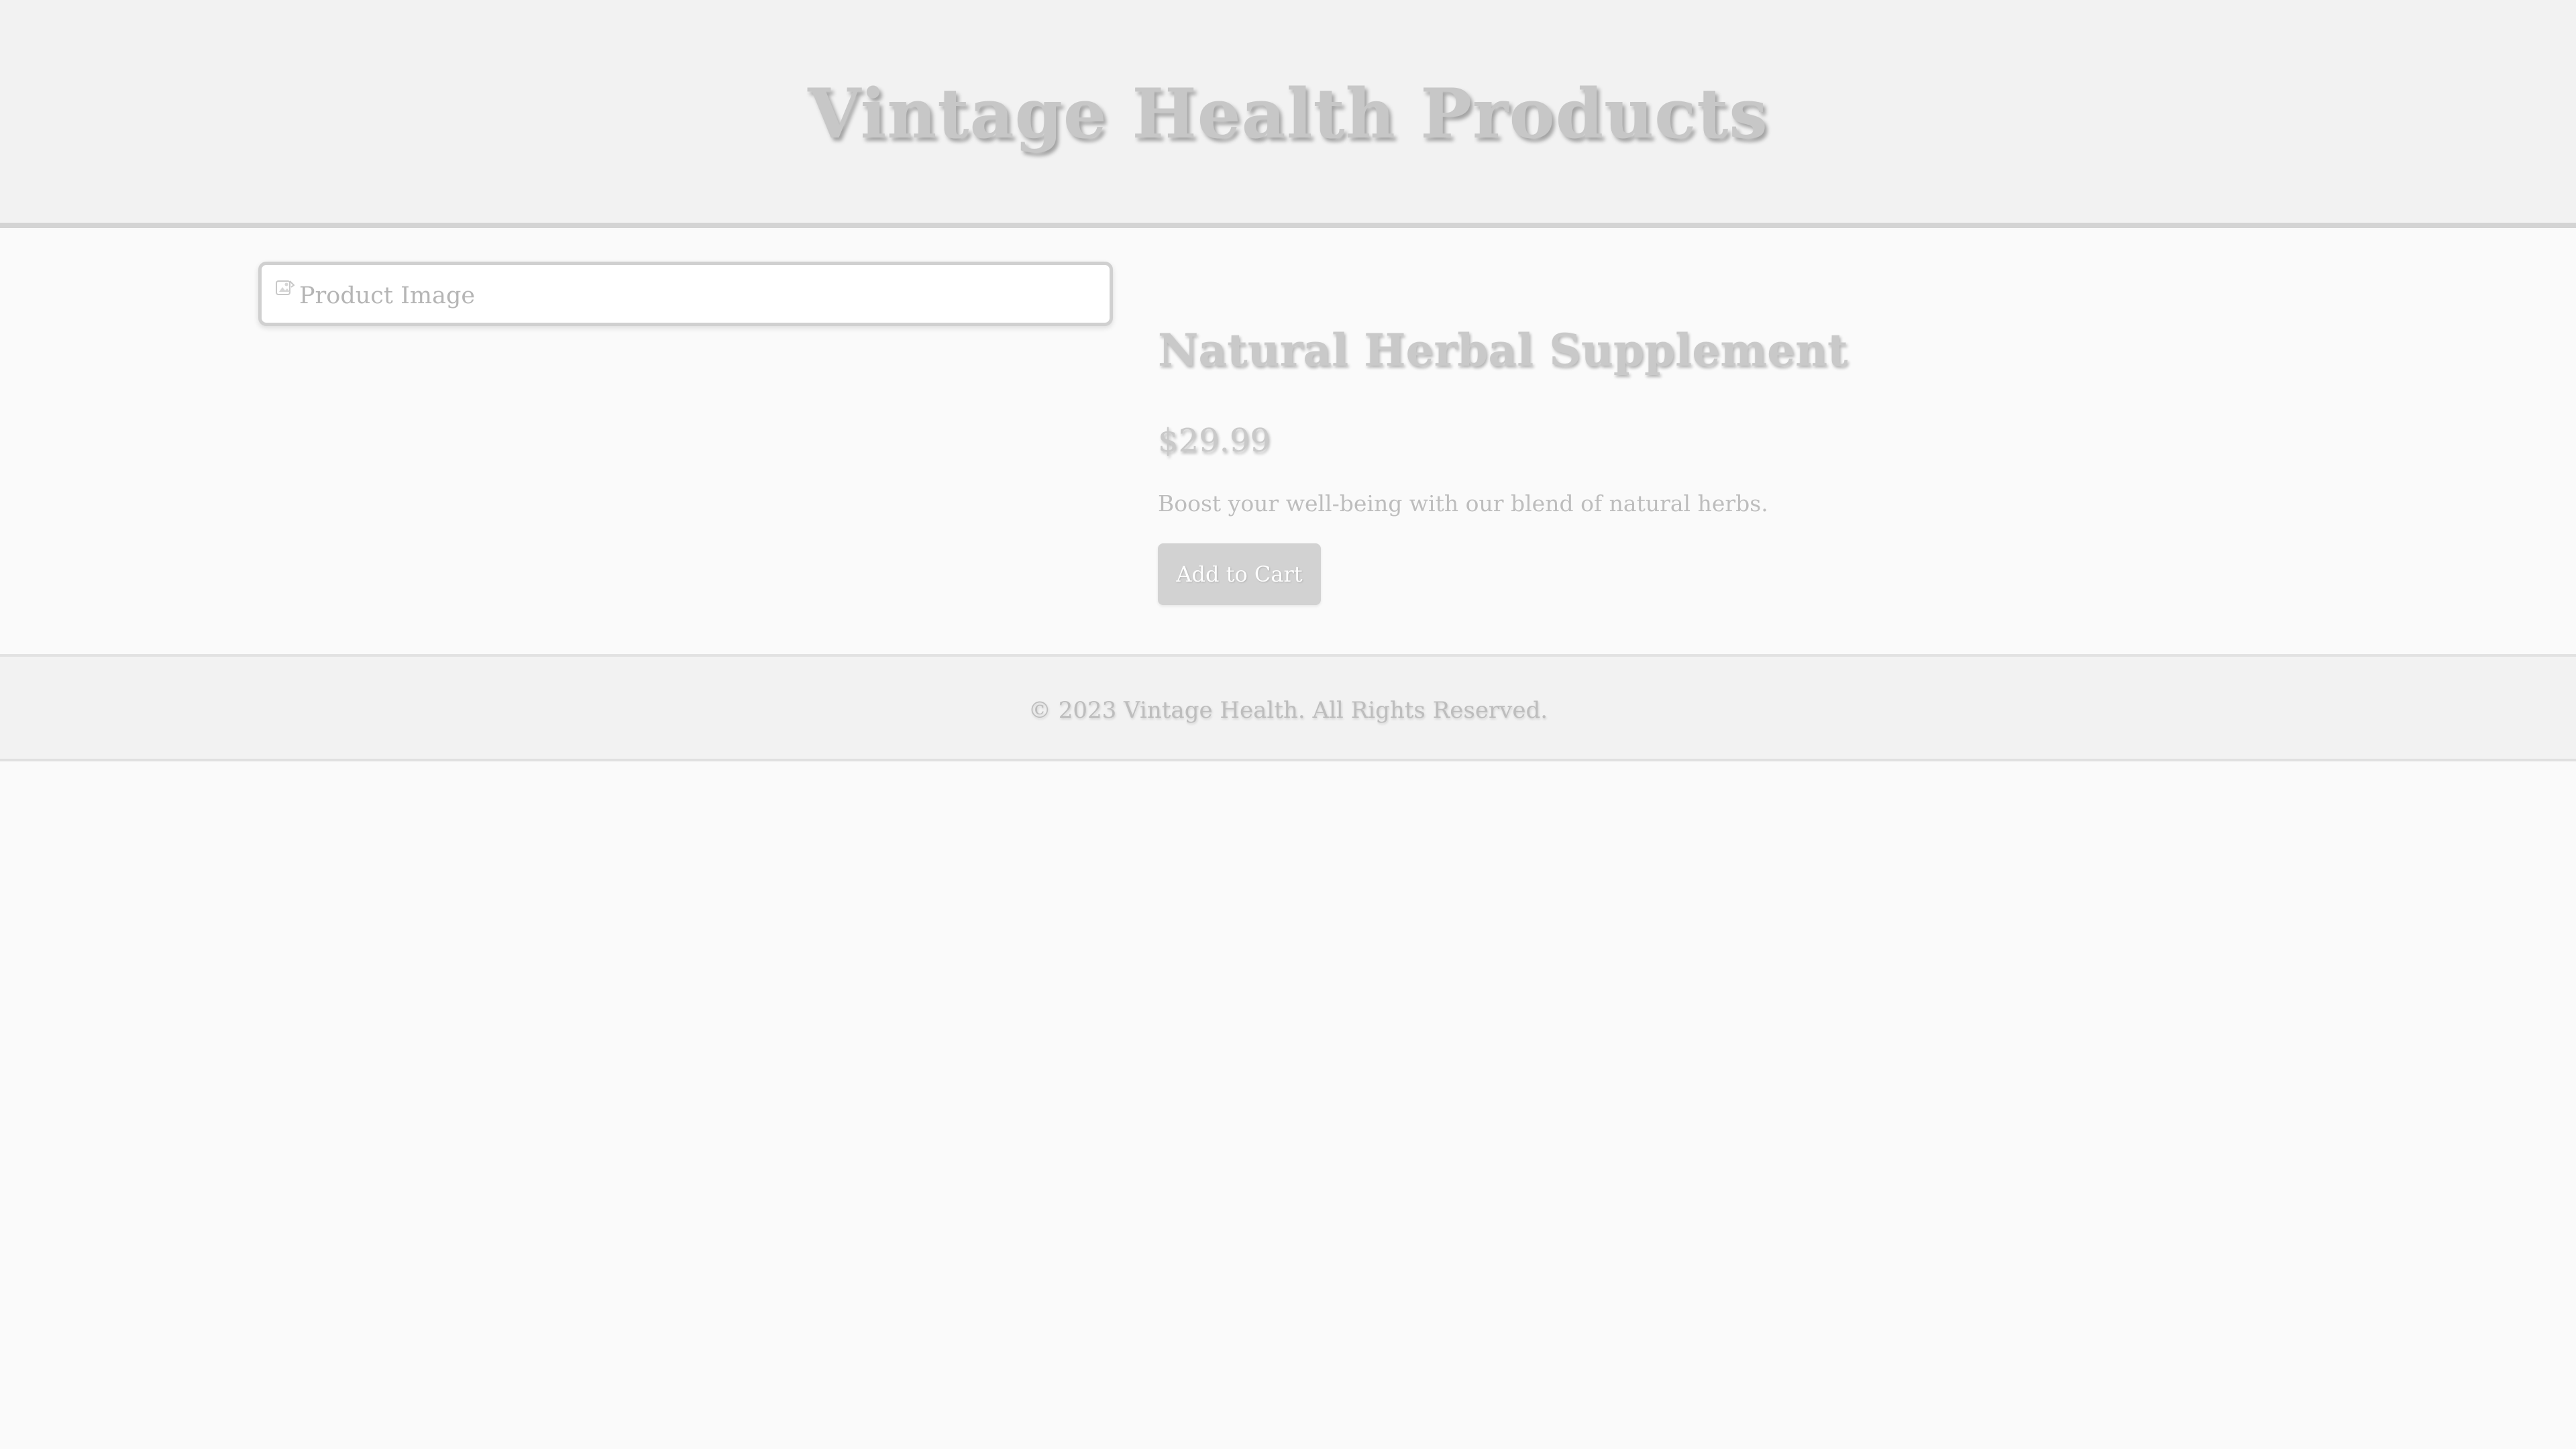 The height and width of the screenshot is (1449, 2576). I want to click on product-name: Natural Herbal Supplement, so click(1503, 350).